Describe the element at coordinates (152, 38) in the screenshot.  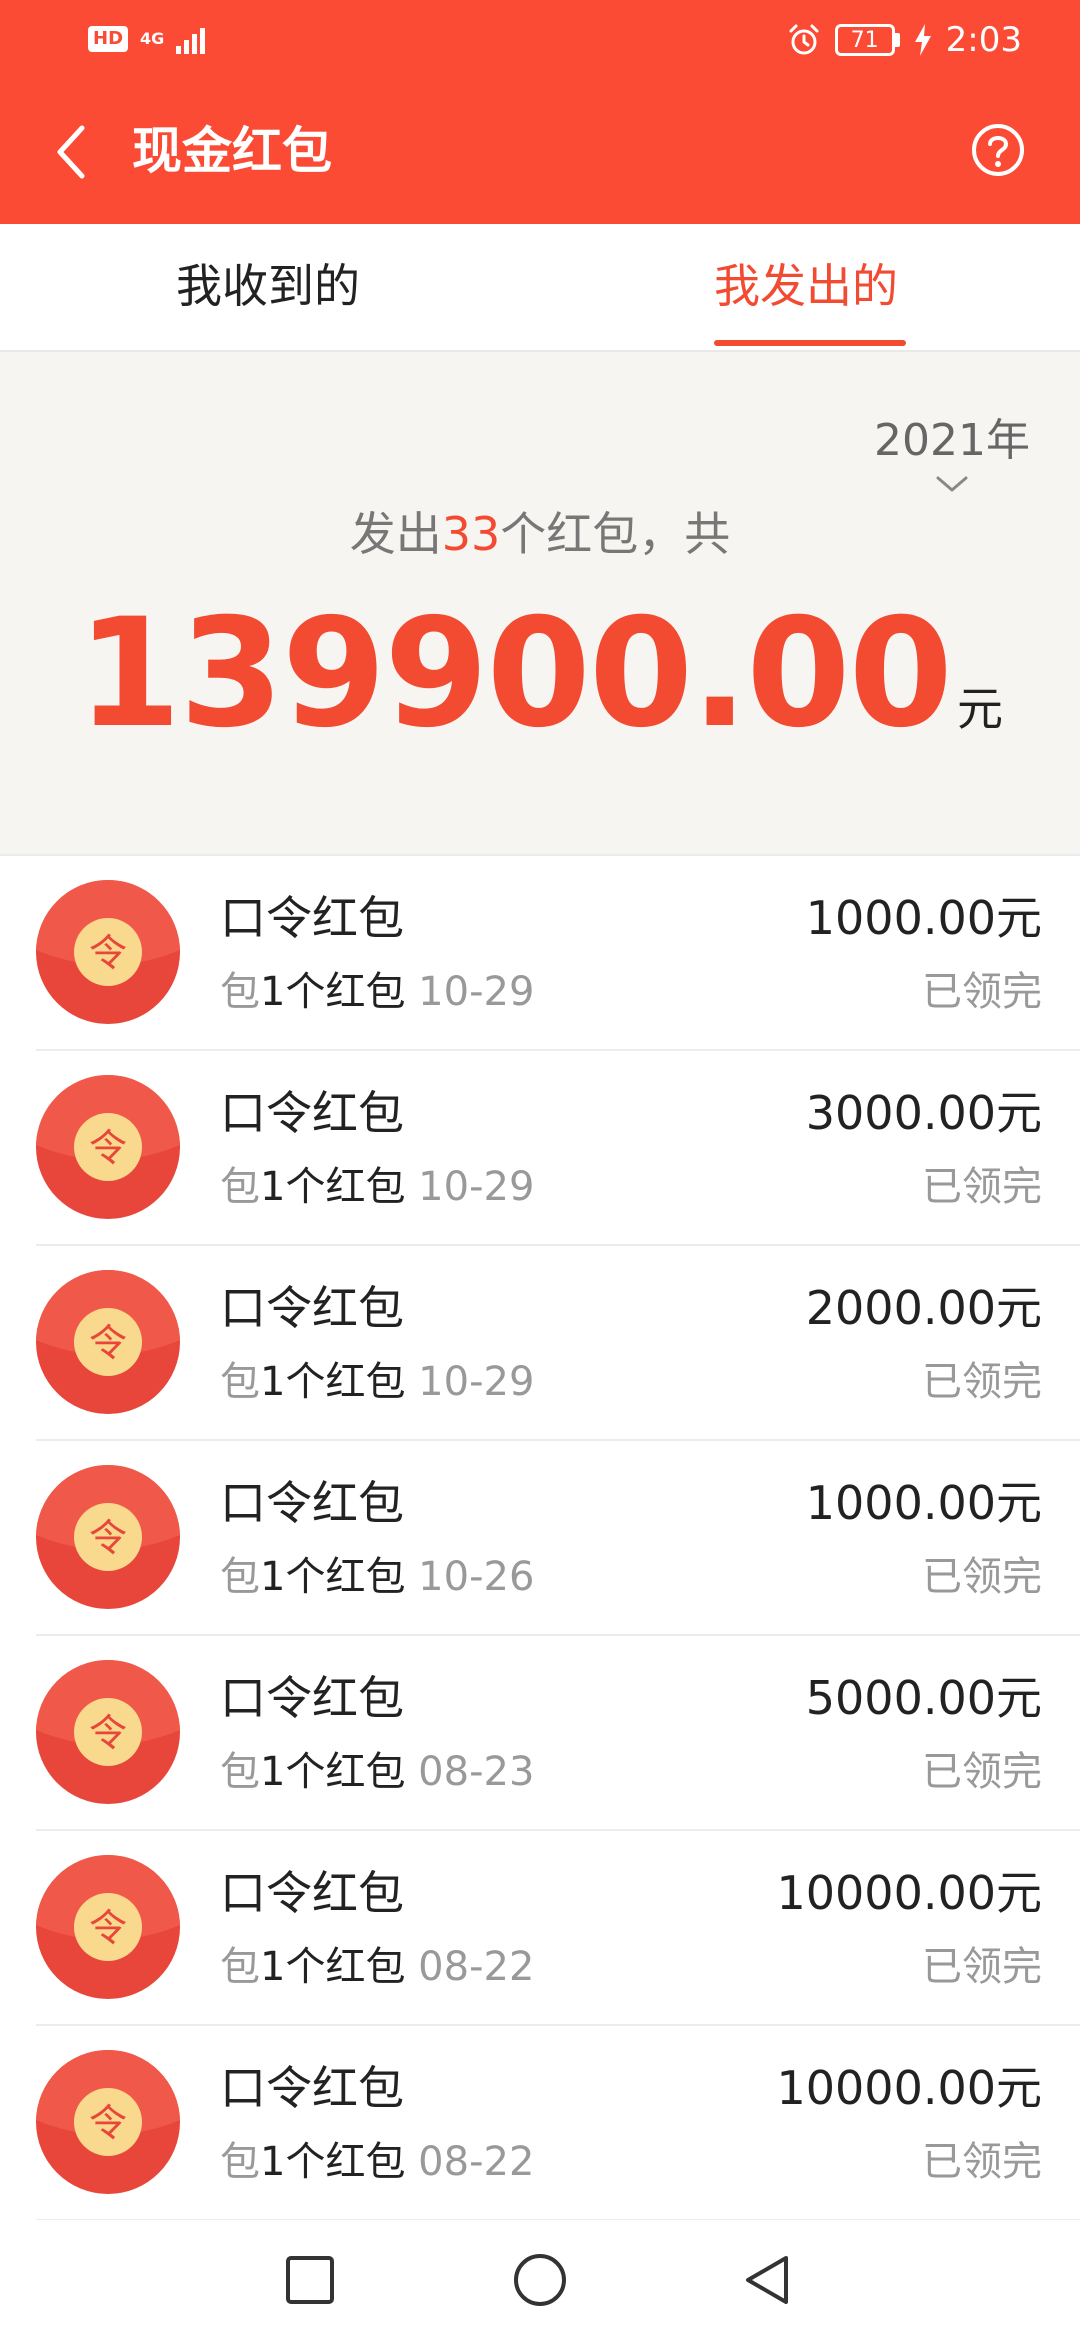
I see `network-type: 4G` at that location.